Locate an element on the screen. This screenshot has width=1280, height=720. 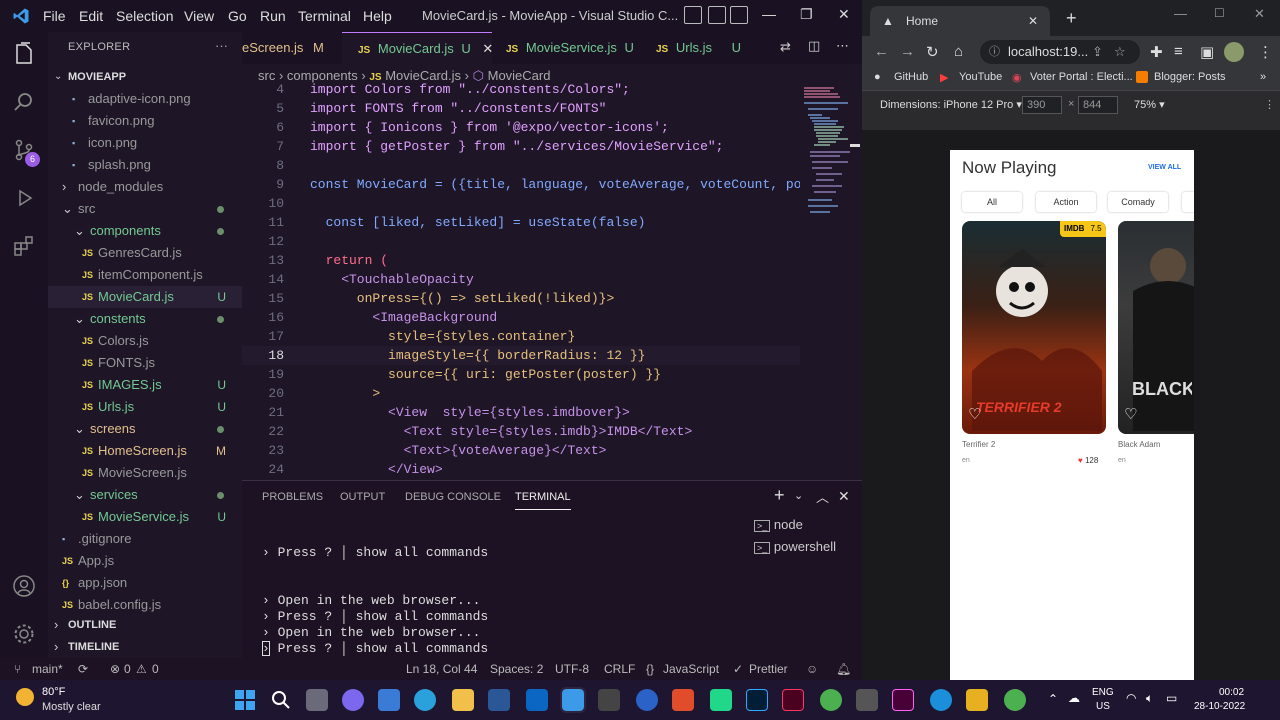
more-actions-icon: ··· is located at coordinates (221, 45).